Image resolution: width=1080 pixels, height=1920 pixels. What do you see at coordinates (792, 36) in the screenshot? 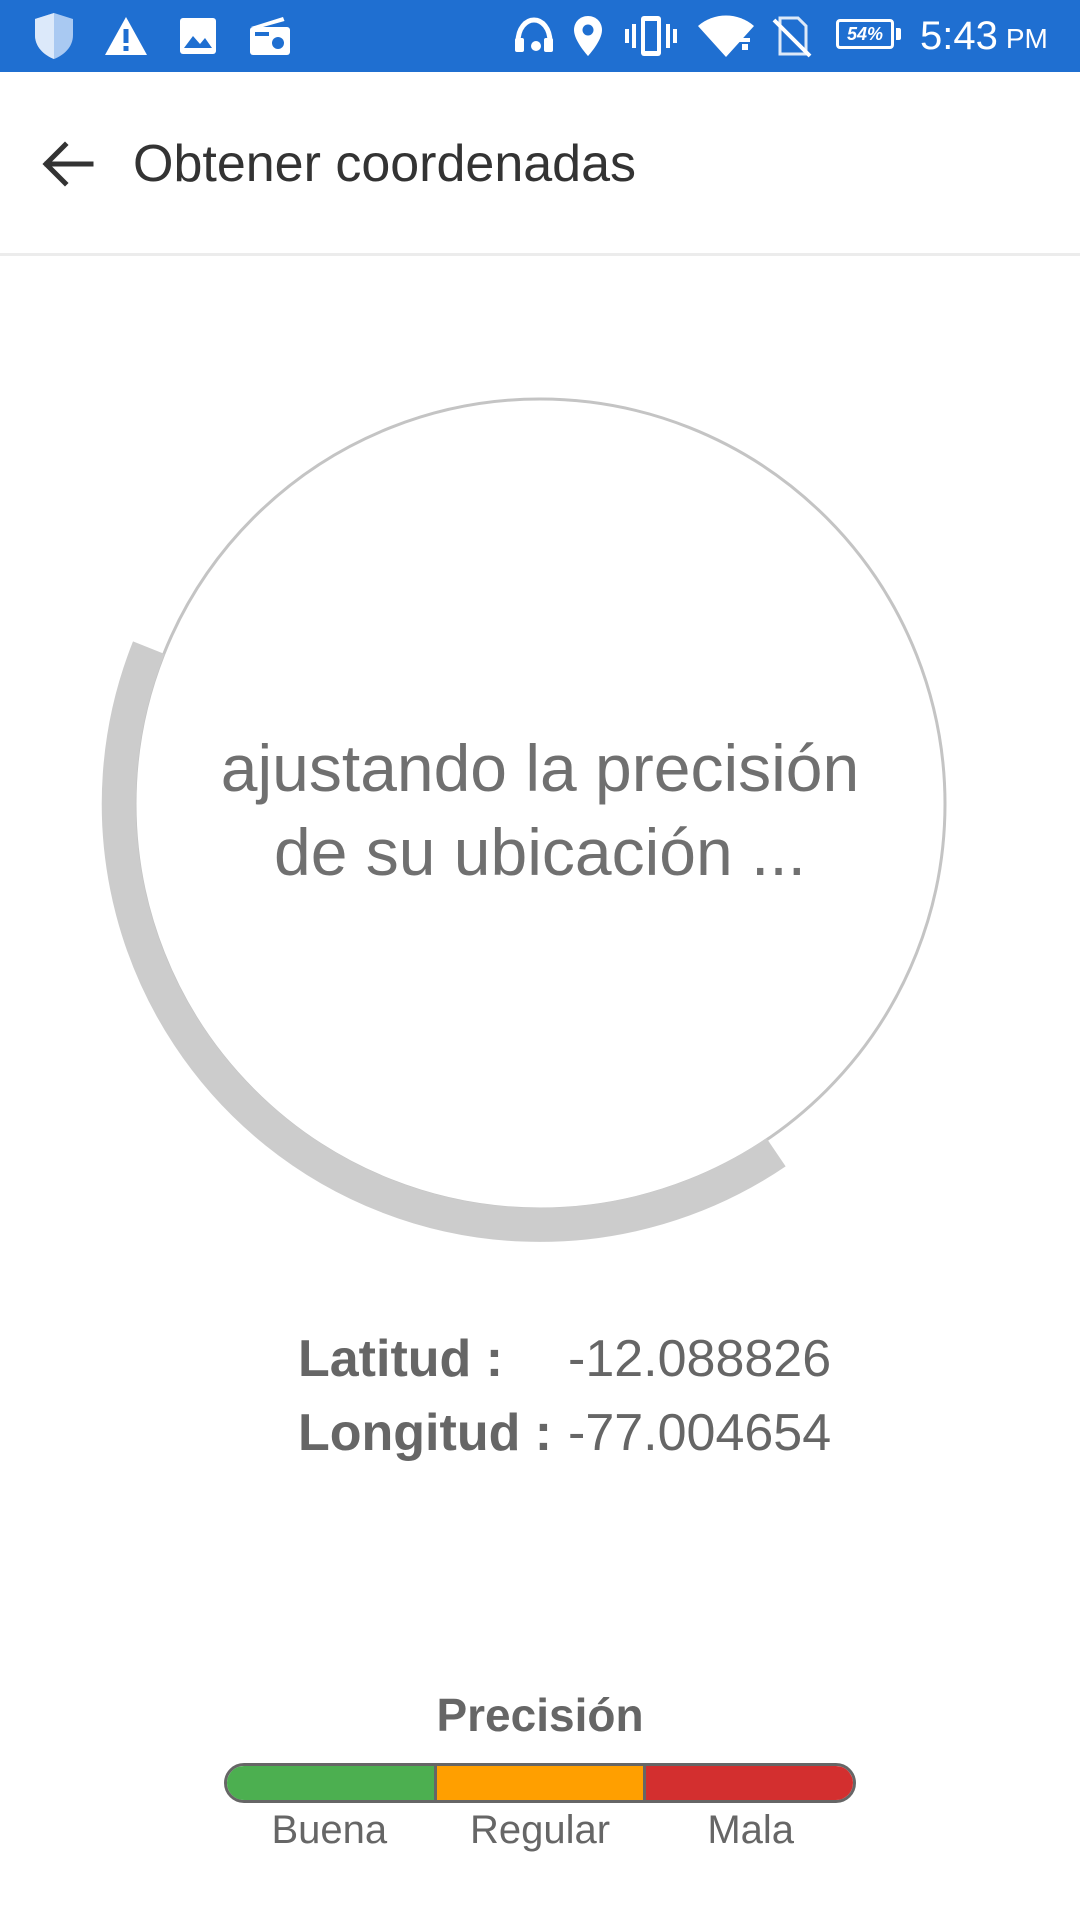
I see `no-sim-icon` at bounding box center [792, 36].